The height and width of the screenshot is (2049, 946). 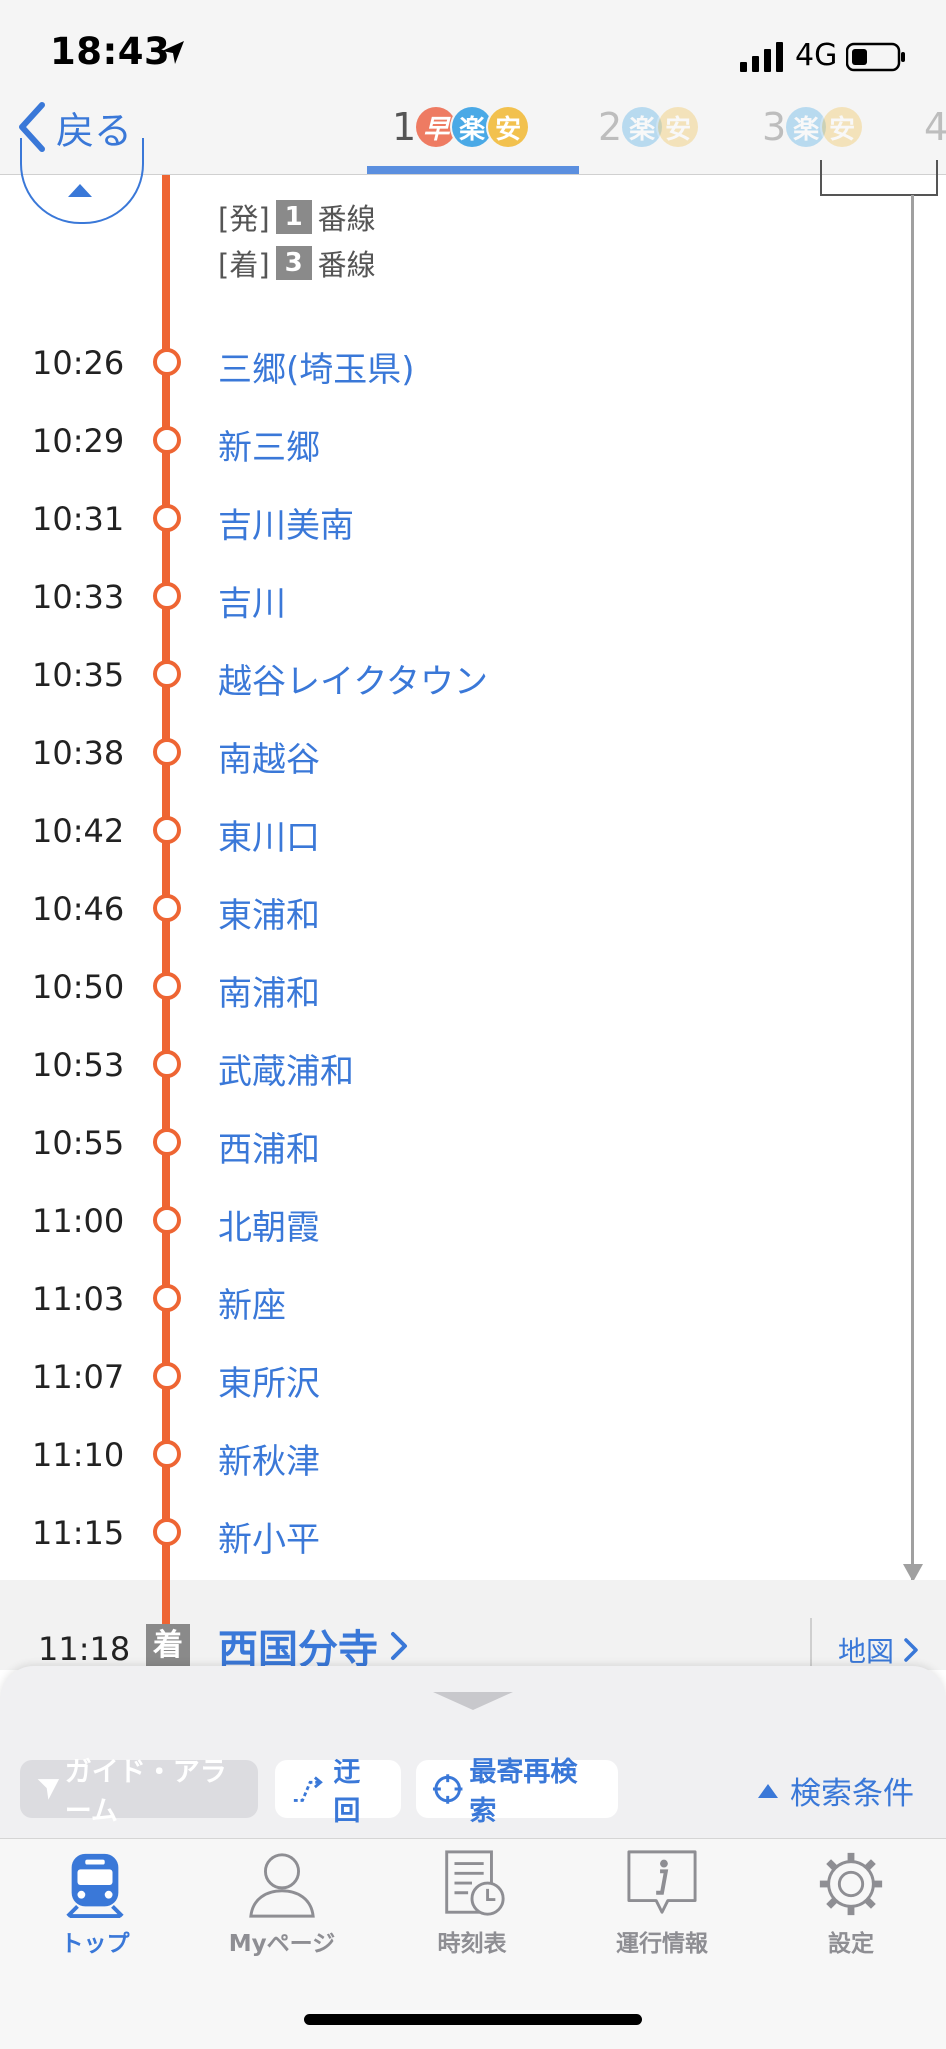 I want to click on route-tab-number: 4, so click(x=935, y=127).